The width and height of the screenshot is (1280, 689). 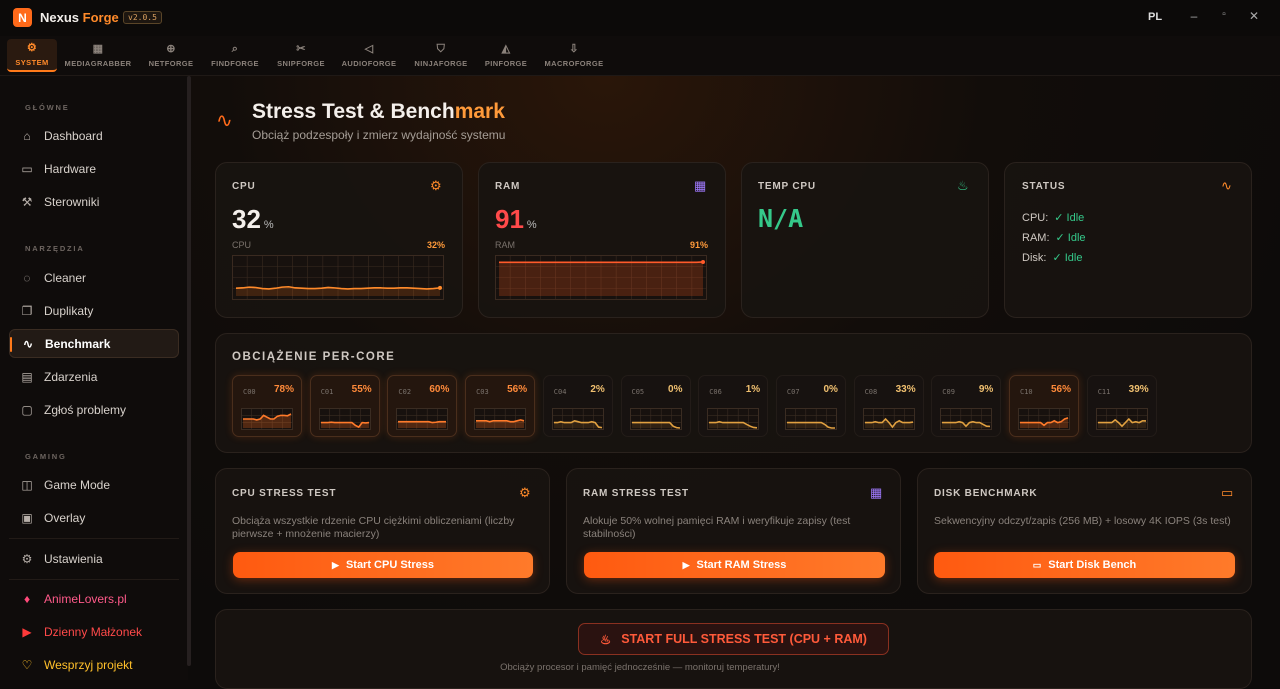 What do you see at coordinates (94, 409) in the screenshot?
I see `sidebar-item-report: ▢Zgłoś problemy` at bounding box center [94, 409].